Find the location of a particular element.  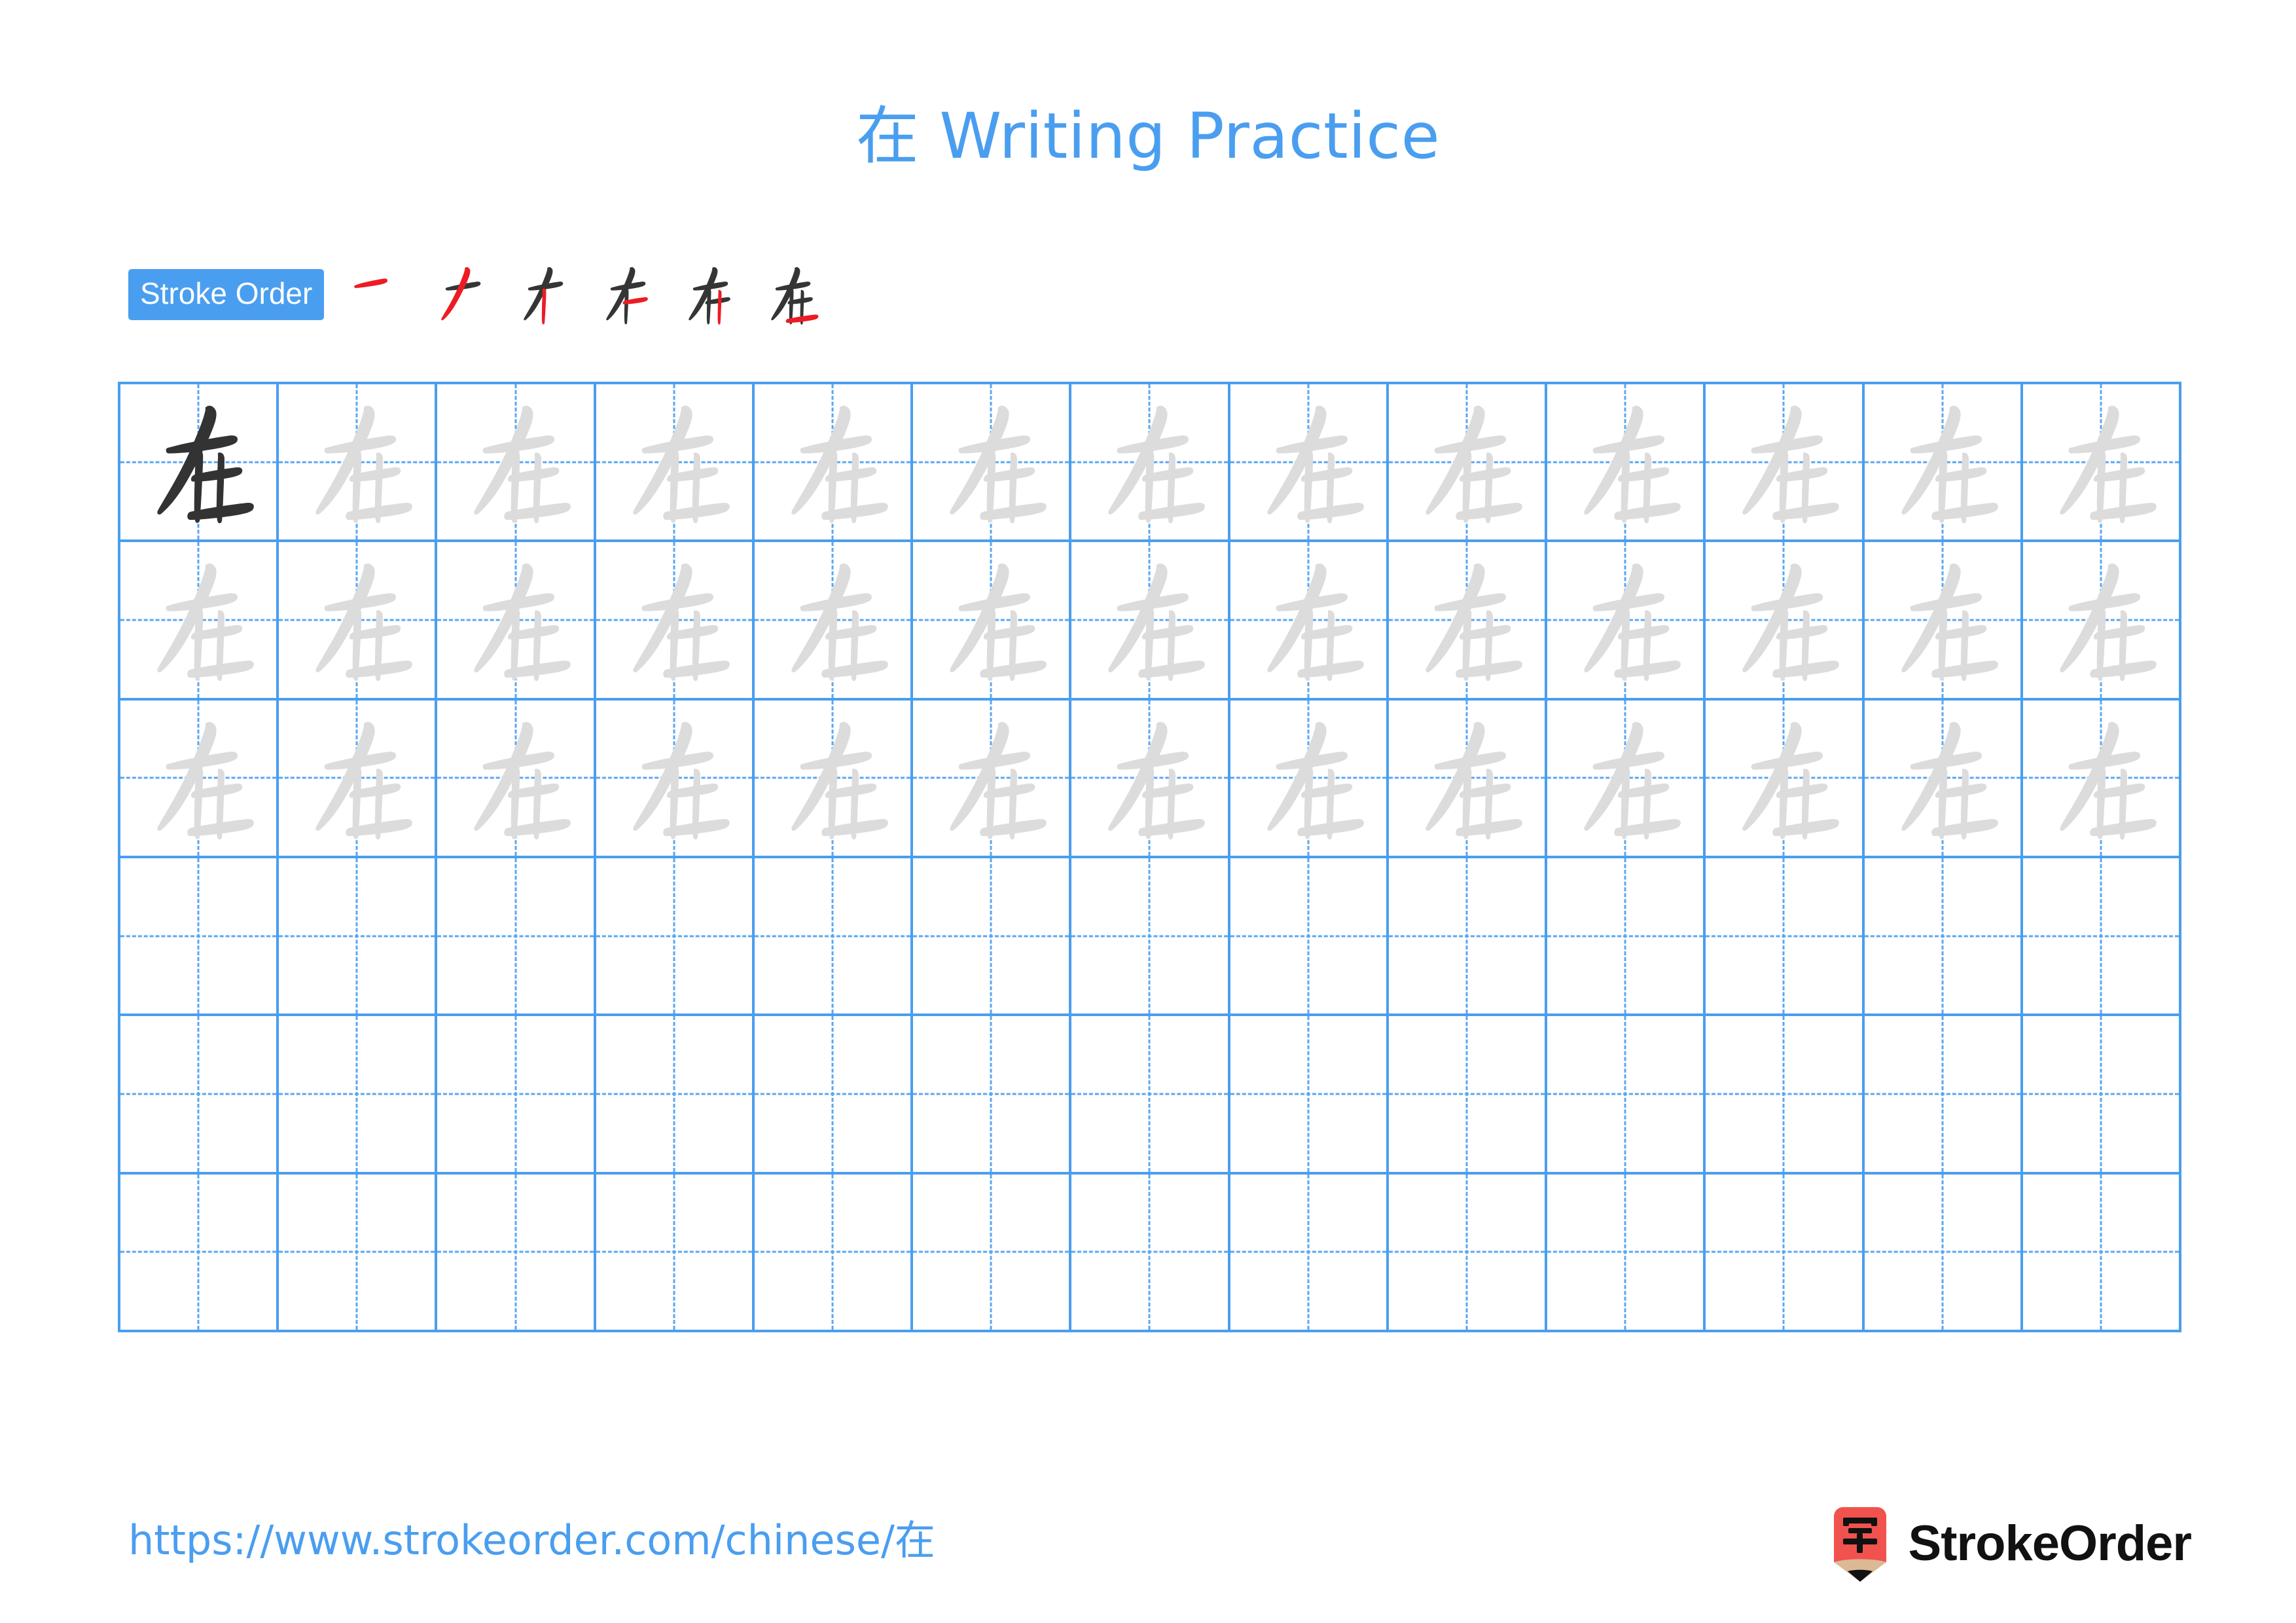

practice-cell-r5-c4 is located at coordinates (675, 1095).